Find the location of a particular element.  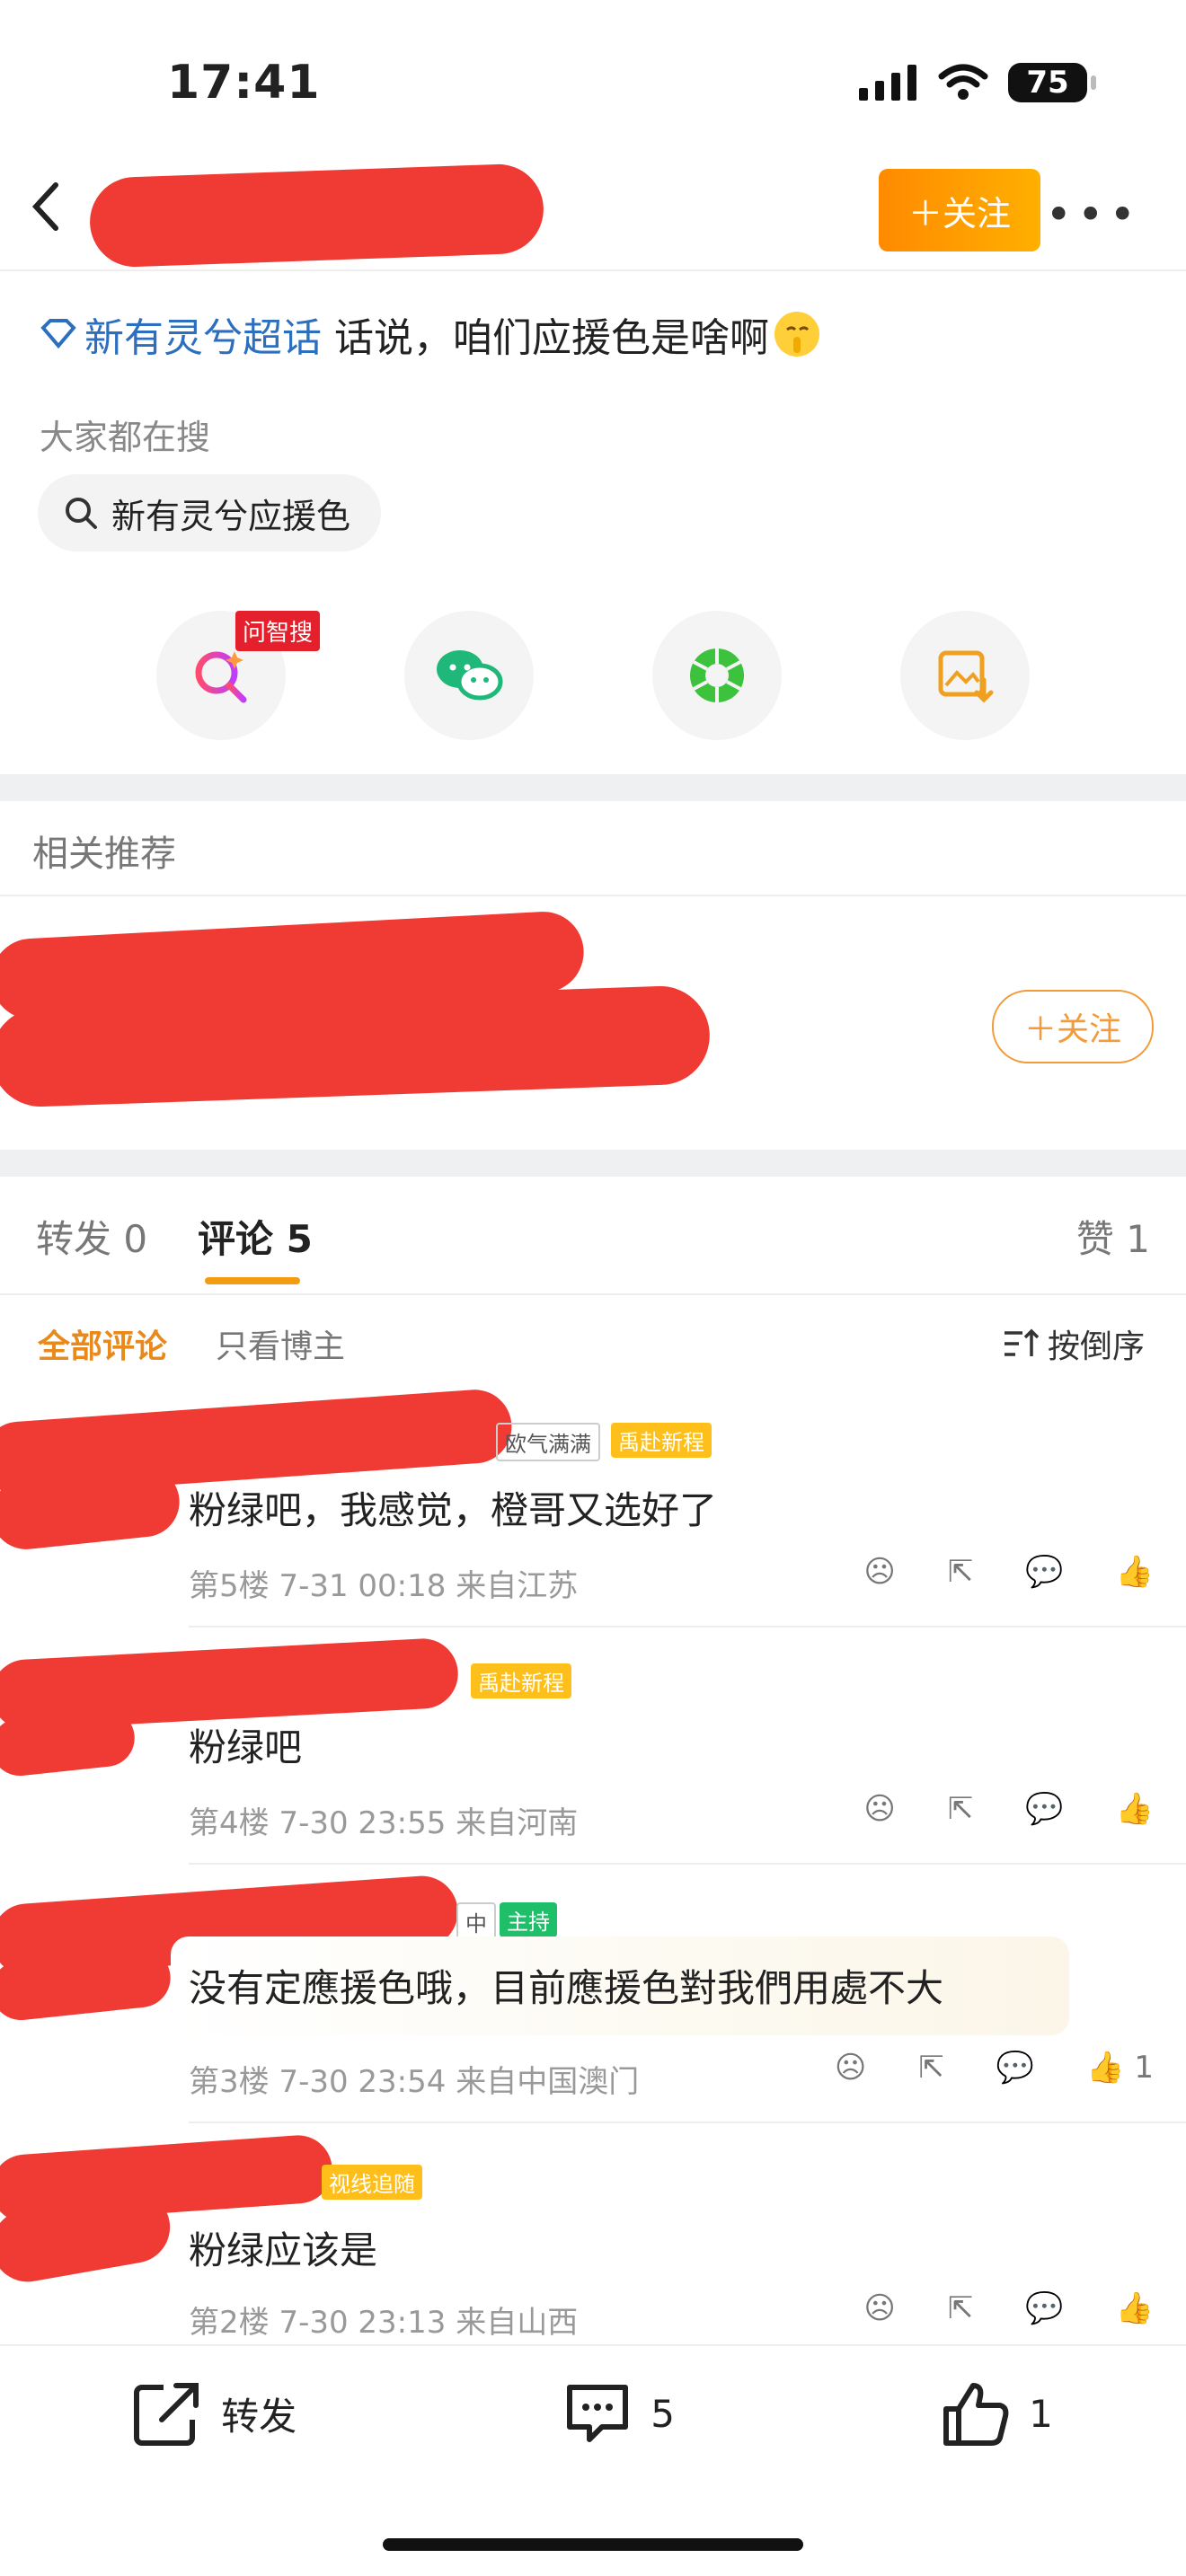

comment-text: 没有定應援色哦，目前應援色對我們用處不大 is located at coordinates (566, 1988).